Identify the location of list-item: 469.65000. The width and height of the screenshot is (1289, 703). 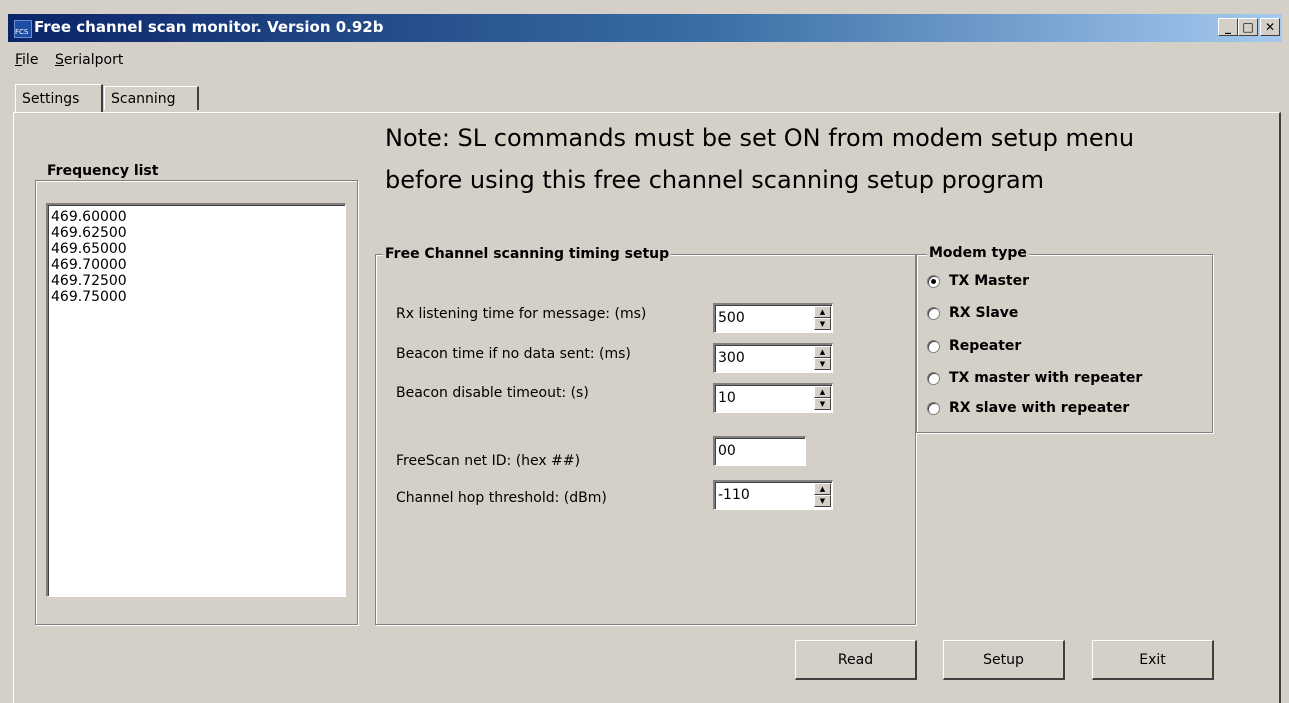
(198, 249).